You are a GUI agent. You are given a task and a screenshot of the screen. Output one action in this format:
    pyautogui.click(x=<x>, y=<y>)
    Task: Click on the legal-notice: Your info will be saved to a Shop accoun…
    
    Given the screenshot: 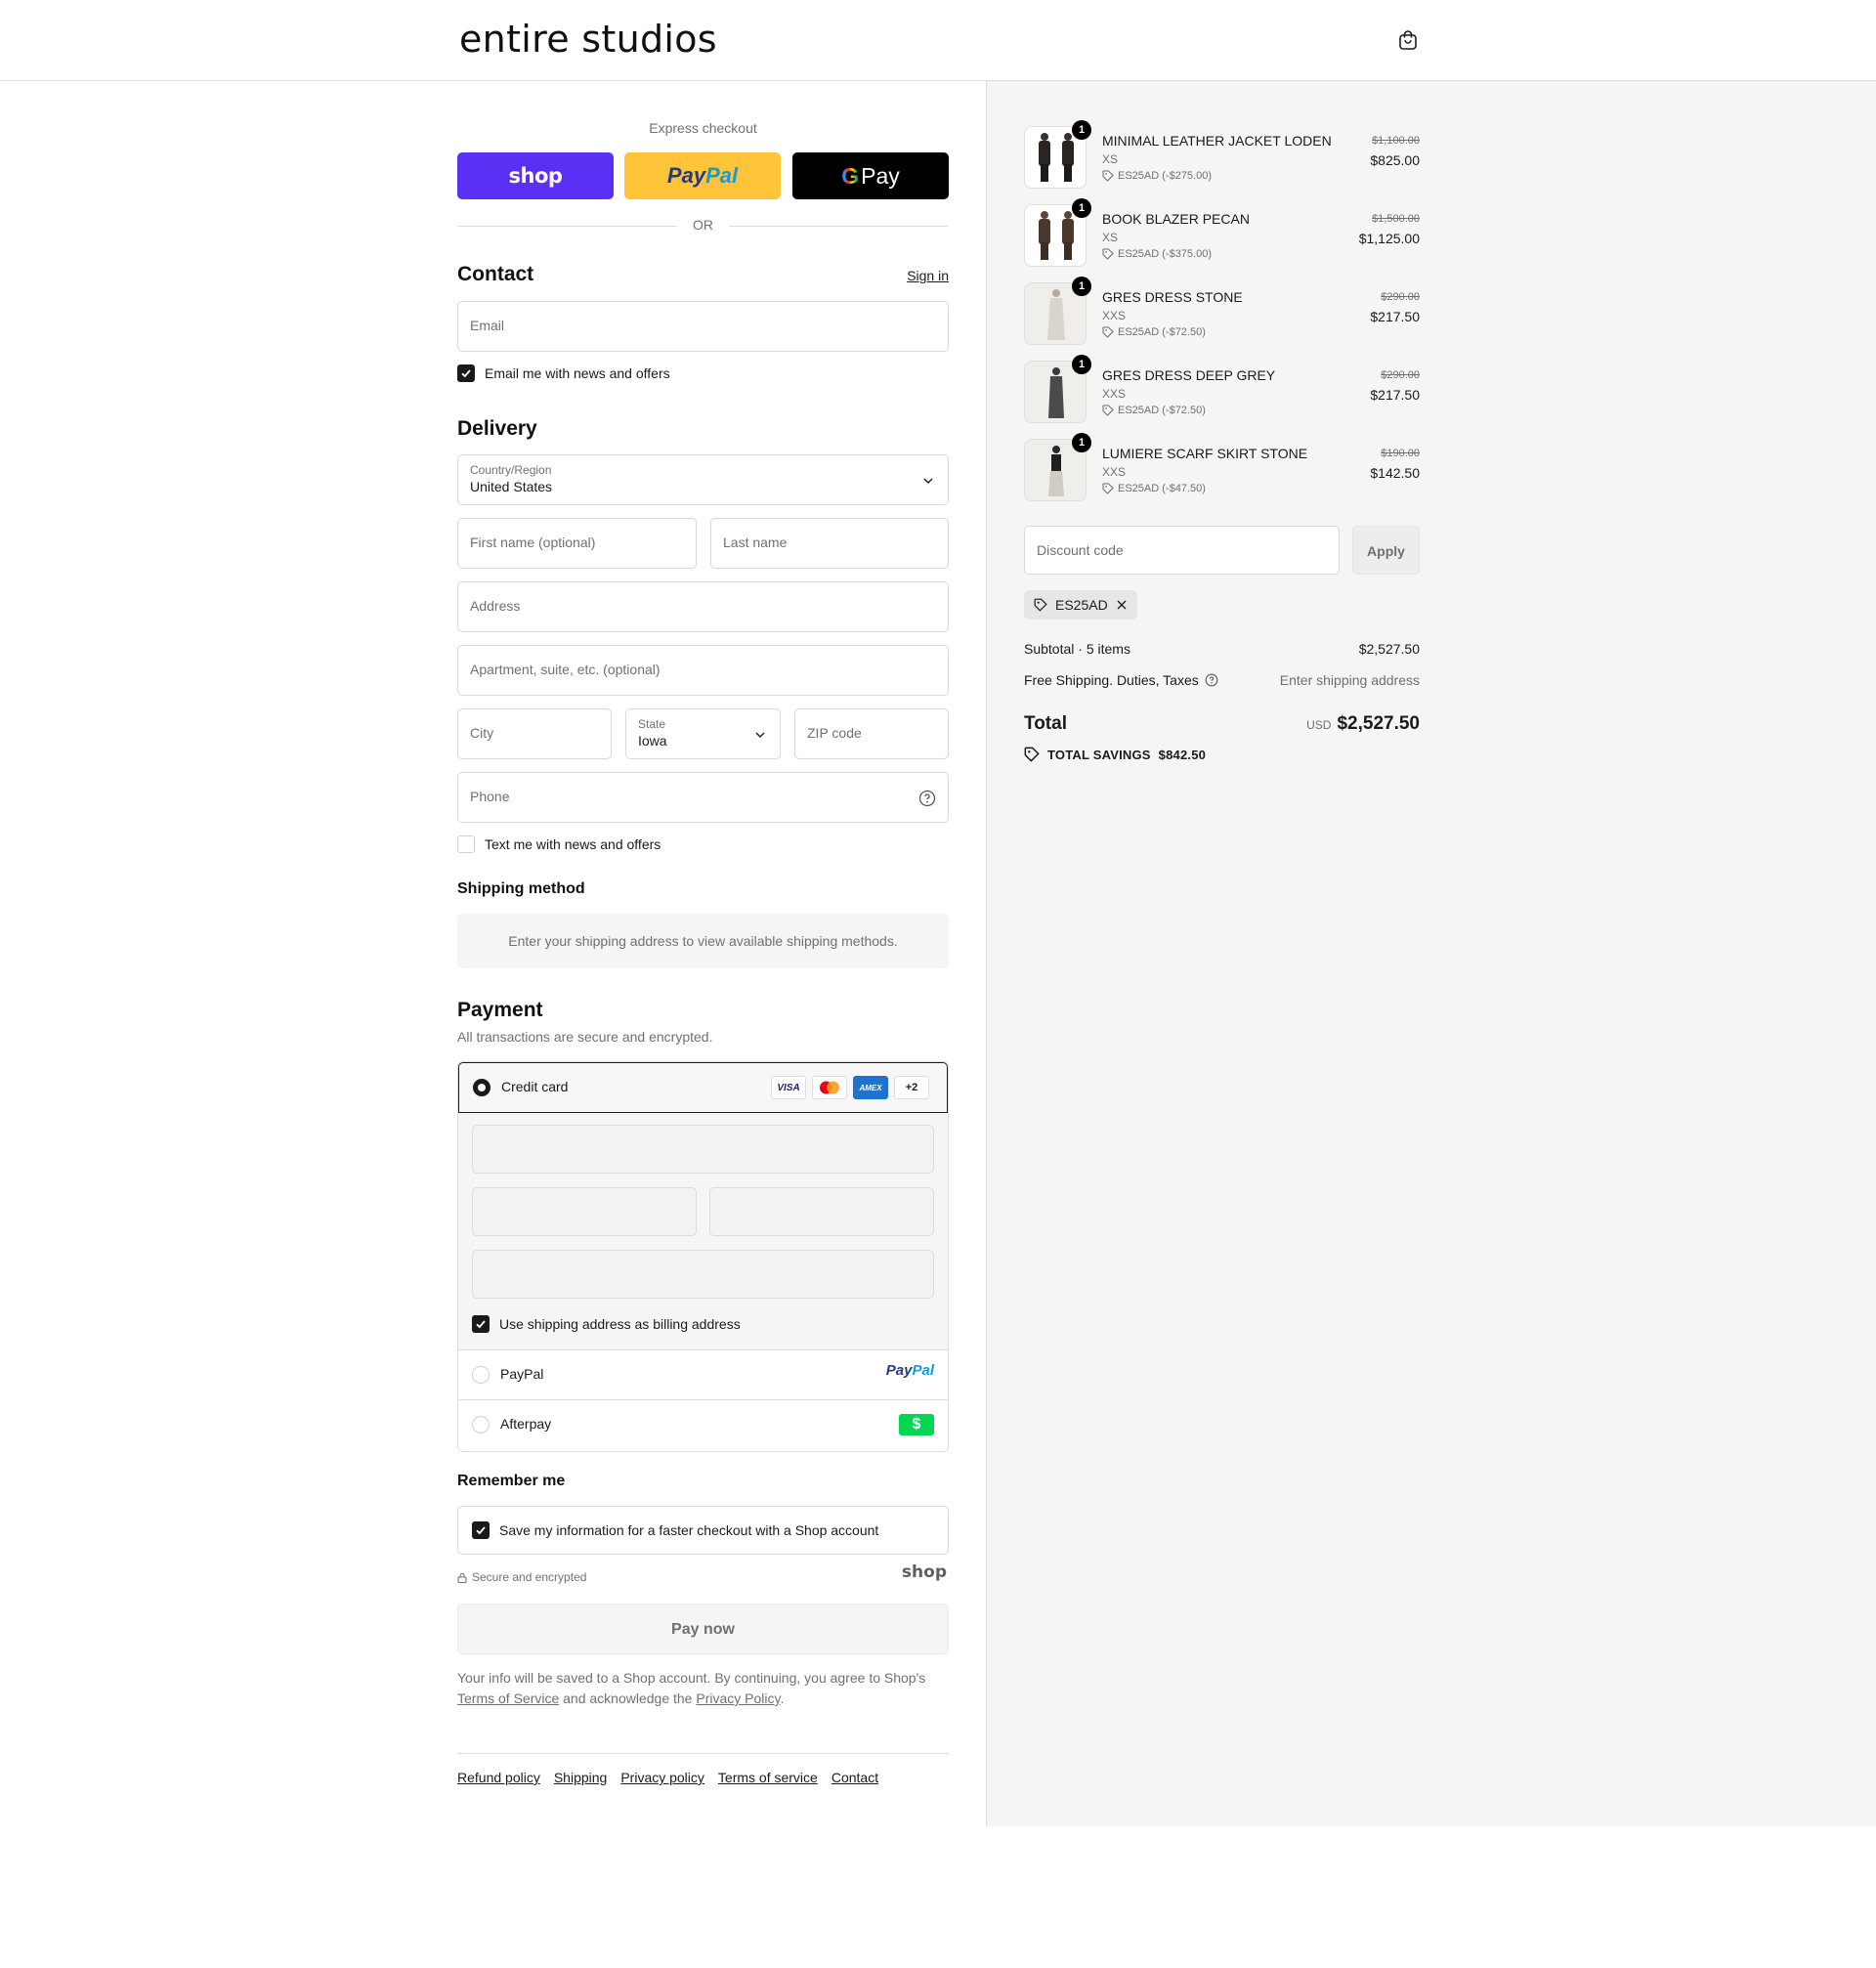 What is the action you would take?
    pyautogui.click(x=691, y=1688)
    